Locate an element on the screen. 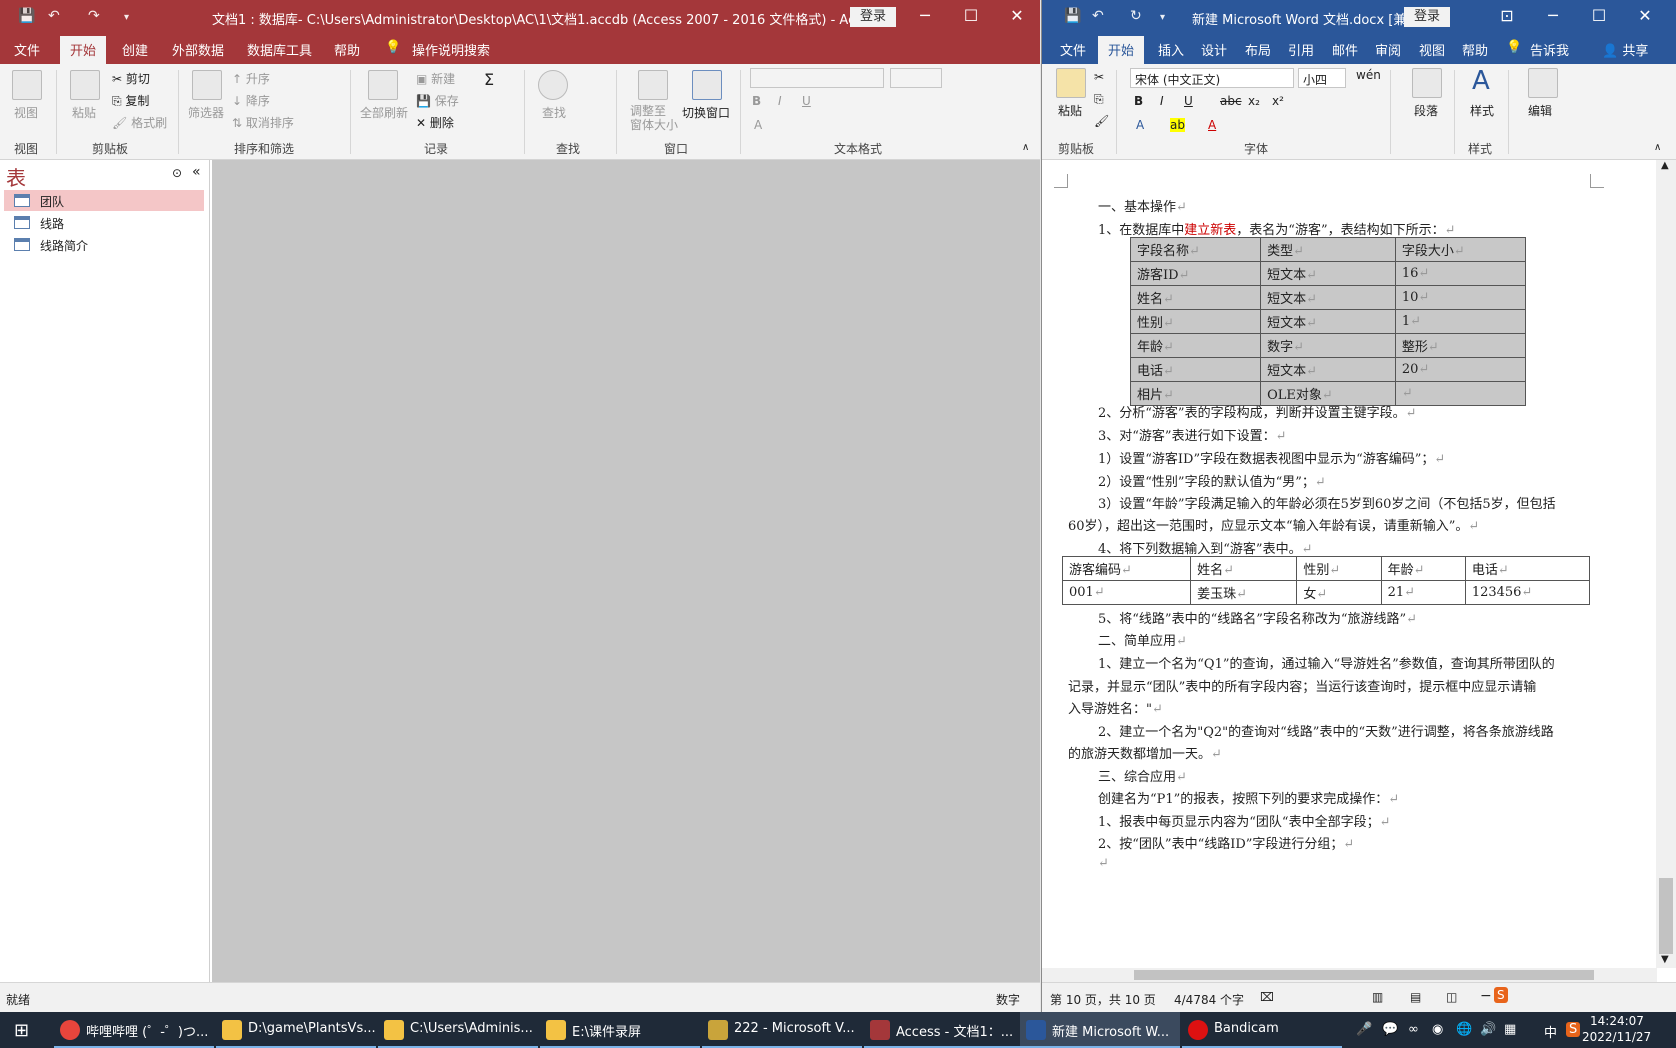 The width and height of the screenshot is (1676, 1048). taskbar-item-folder-recordings: E:\课件录屏 is located at coordinates (620, 1030).